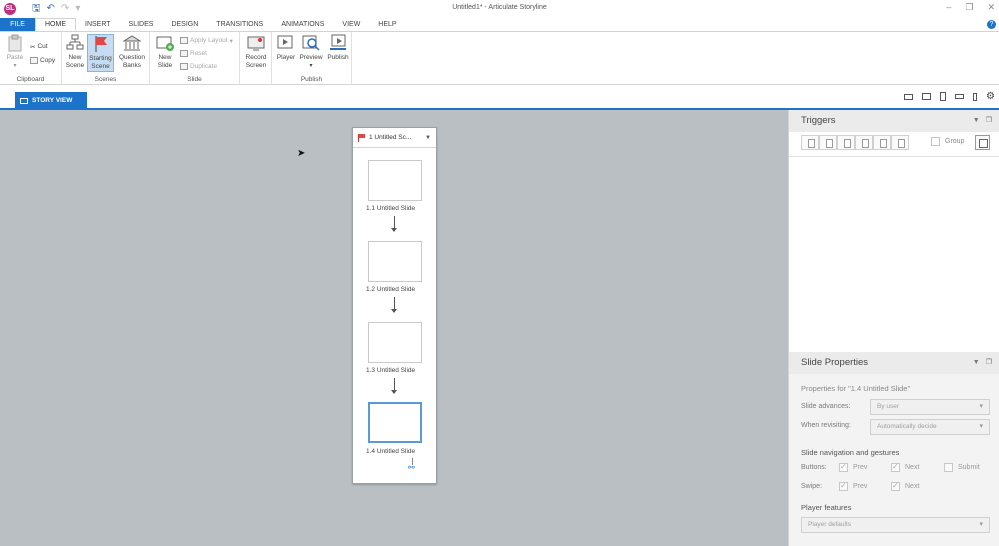 The height and width of the screenshot is (546, 999). Describe the element at coordinates (194, 79) in the screenshot. I see `slide-group-label: Slide` at that location.